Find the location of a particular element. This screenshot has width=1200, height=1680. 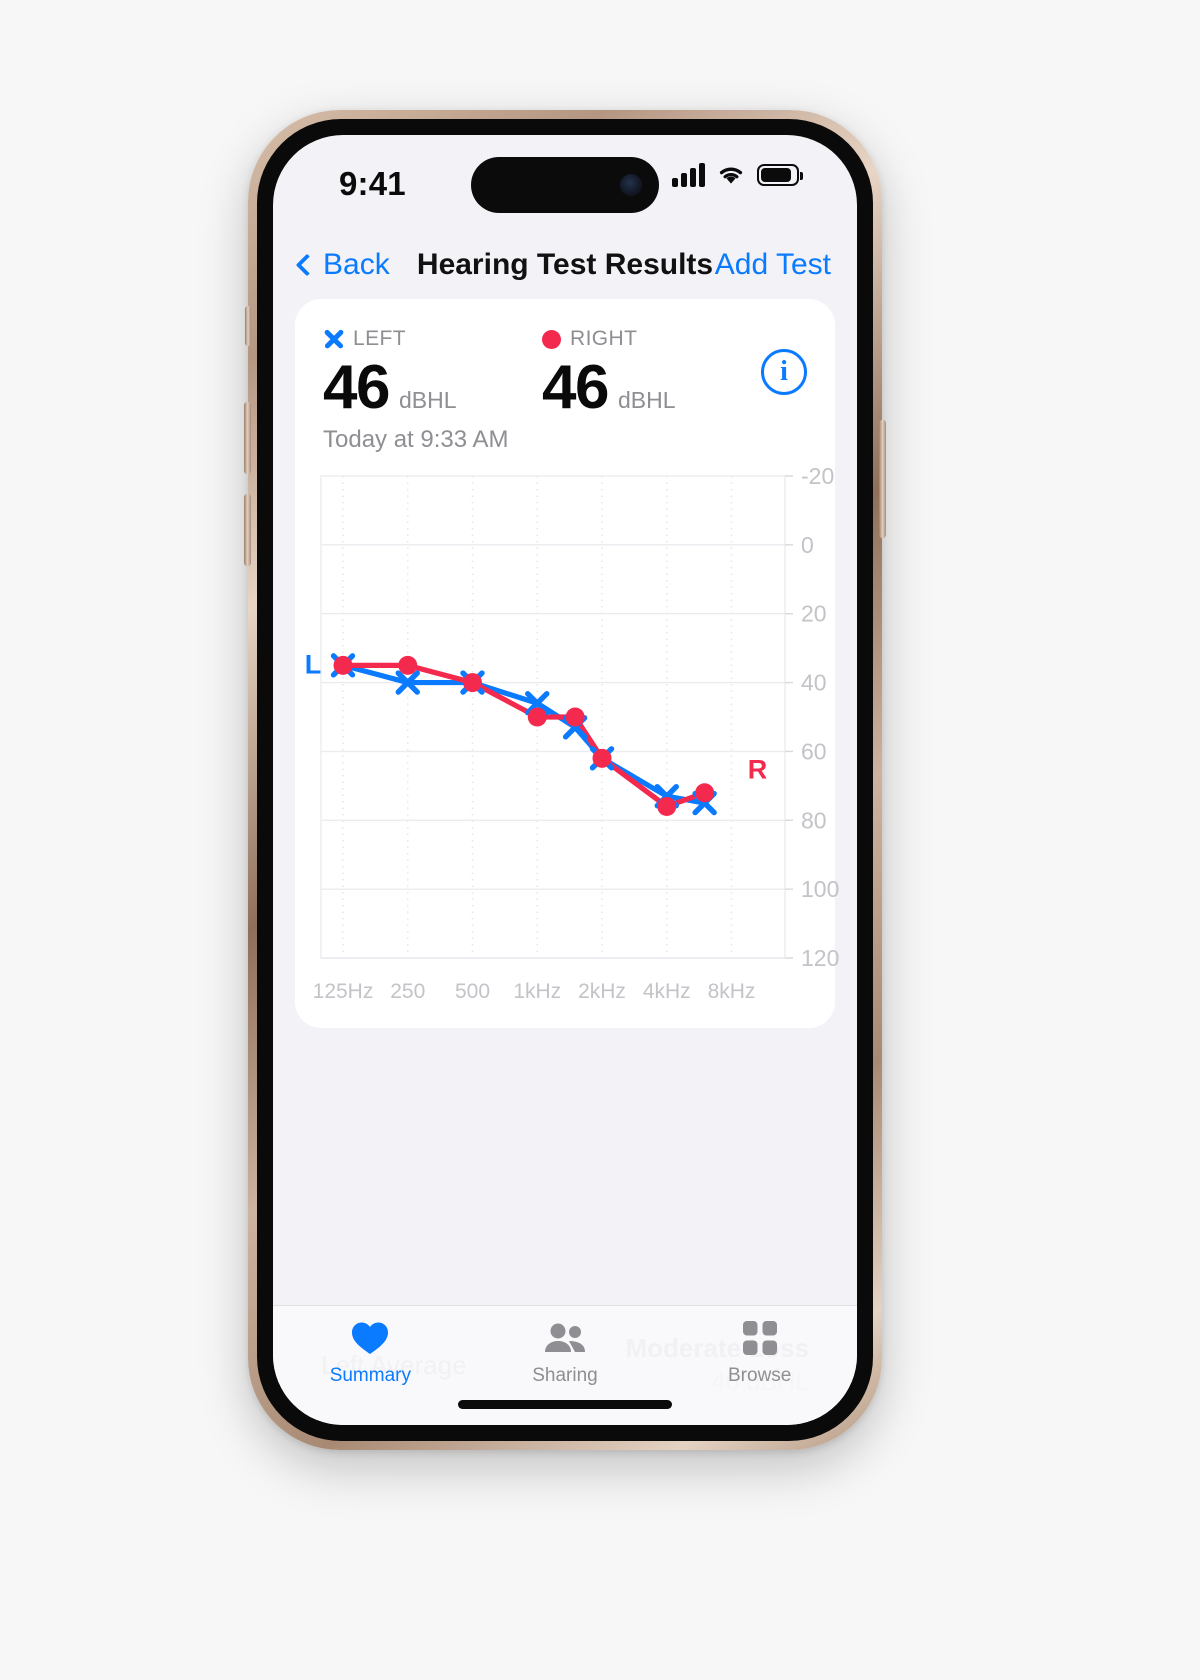

page-title: Hearing Test Results is located at coordinates (565, 264).